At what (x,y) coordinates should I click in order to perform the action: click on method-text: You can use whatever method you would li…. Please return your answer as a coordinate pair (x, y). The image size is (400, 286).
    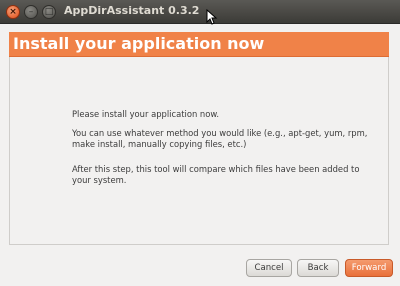
    Looking at the image, I should click on (220, 138).